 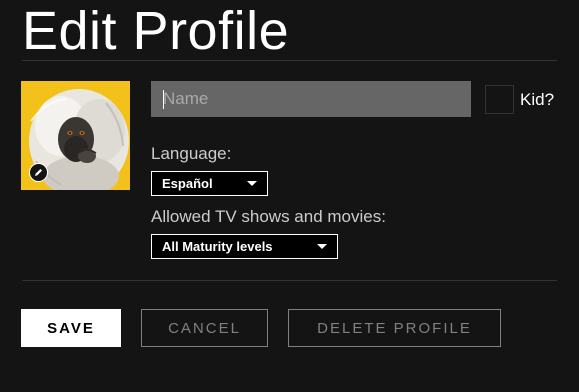 I want to click on profile-avatar, so click(x=75, y=135).